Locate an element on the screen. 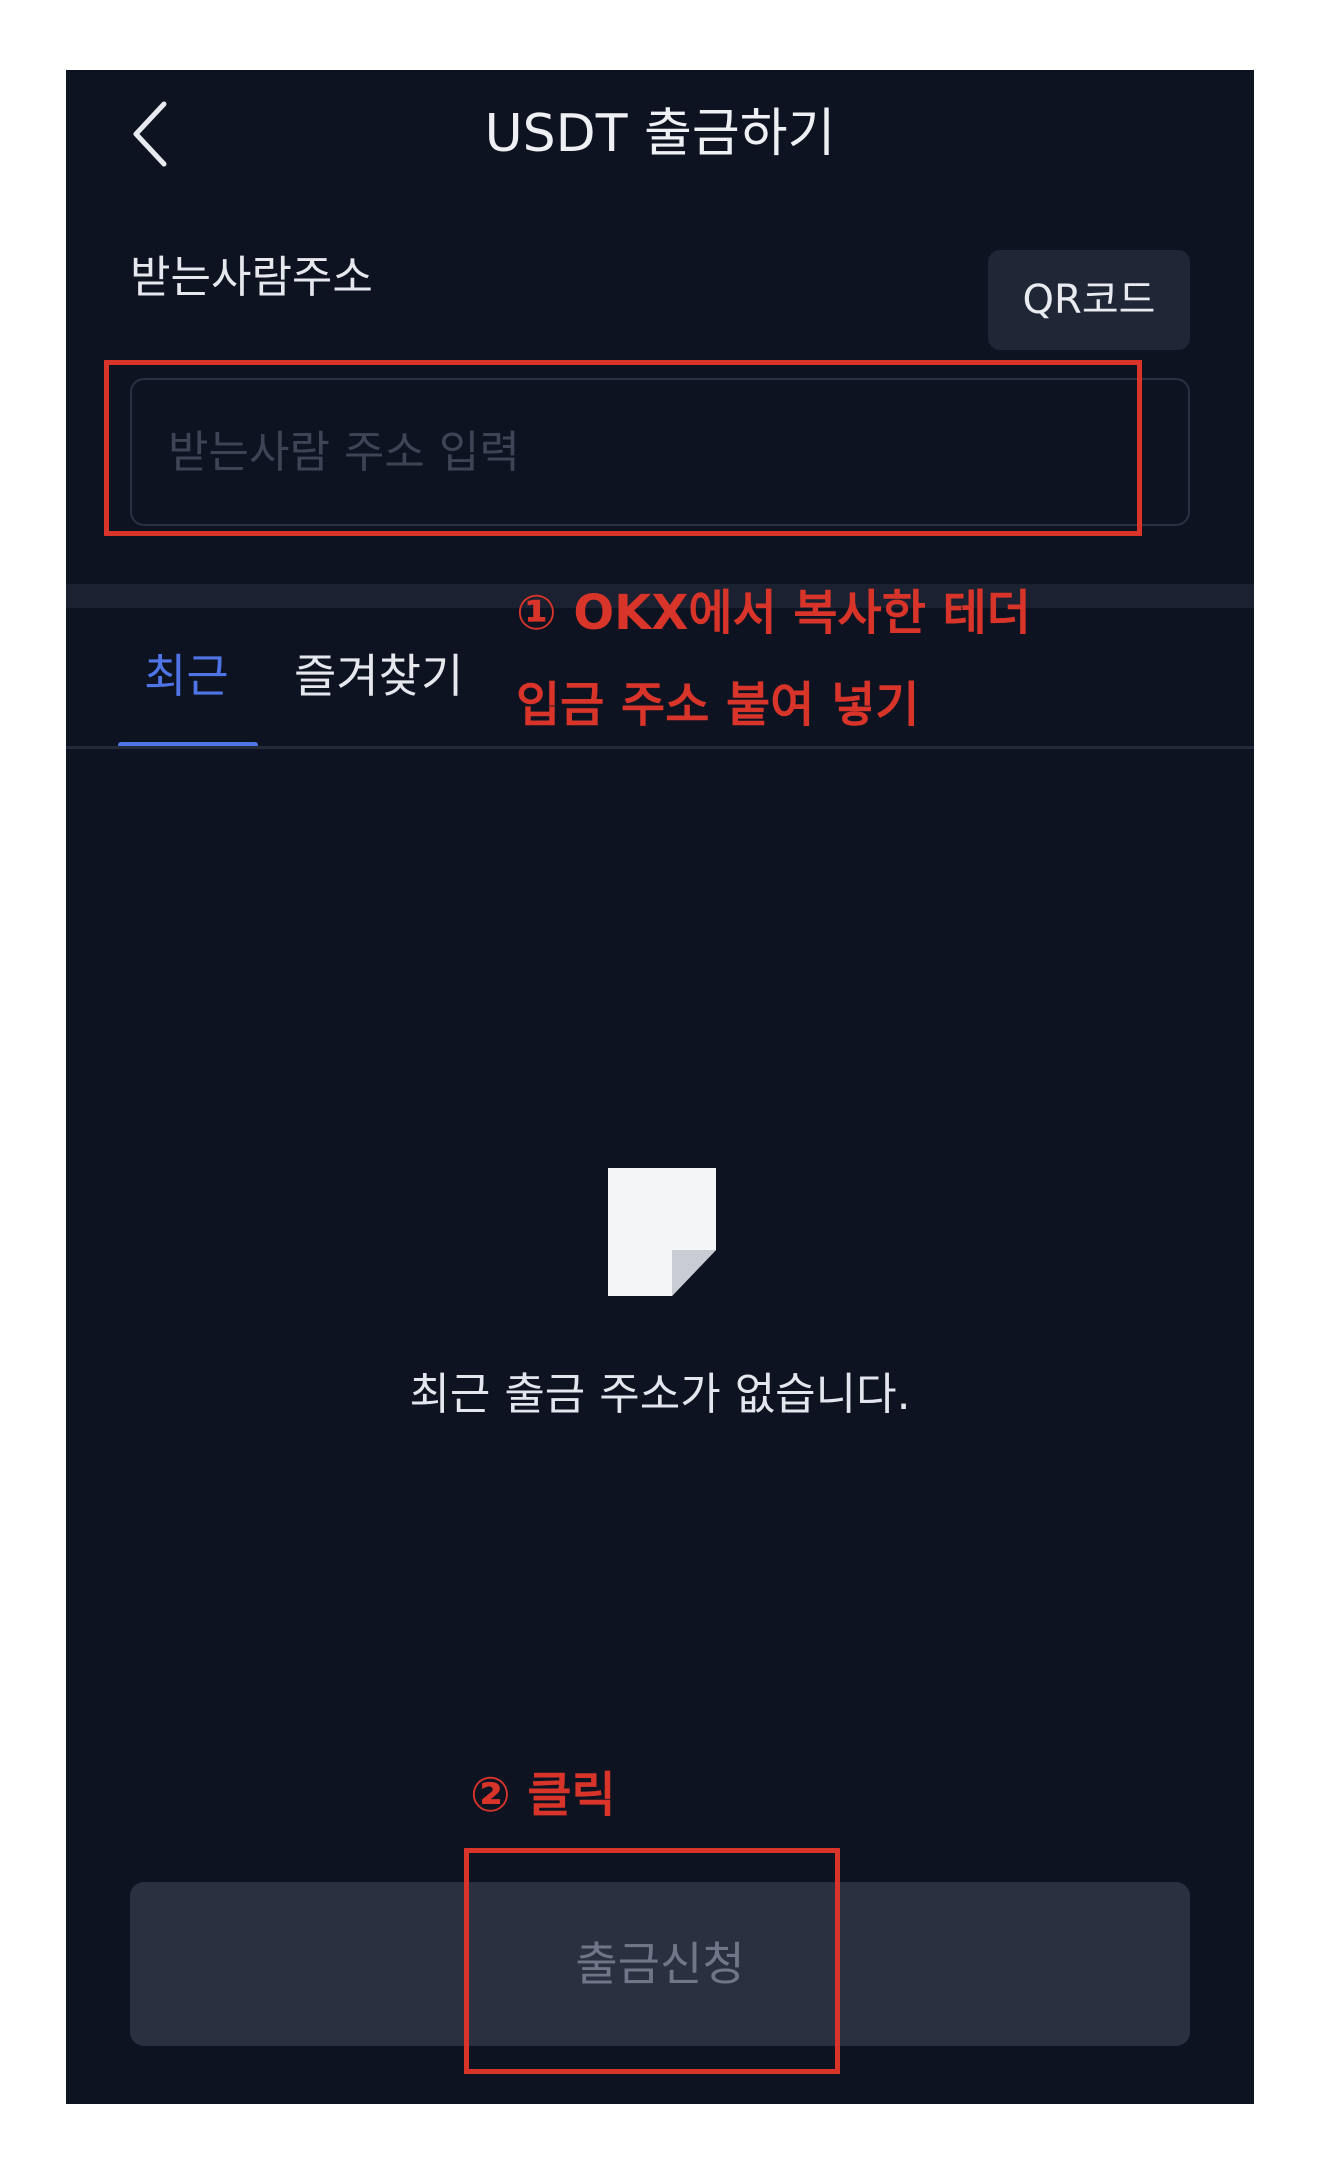  section-divider is located at coordinates (660, 596).